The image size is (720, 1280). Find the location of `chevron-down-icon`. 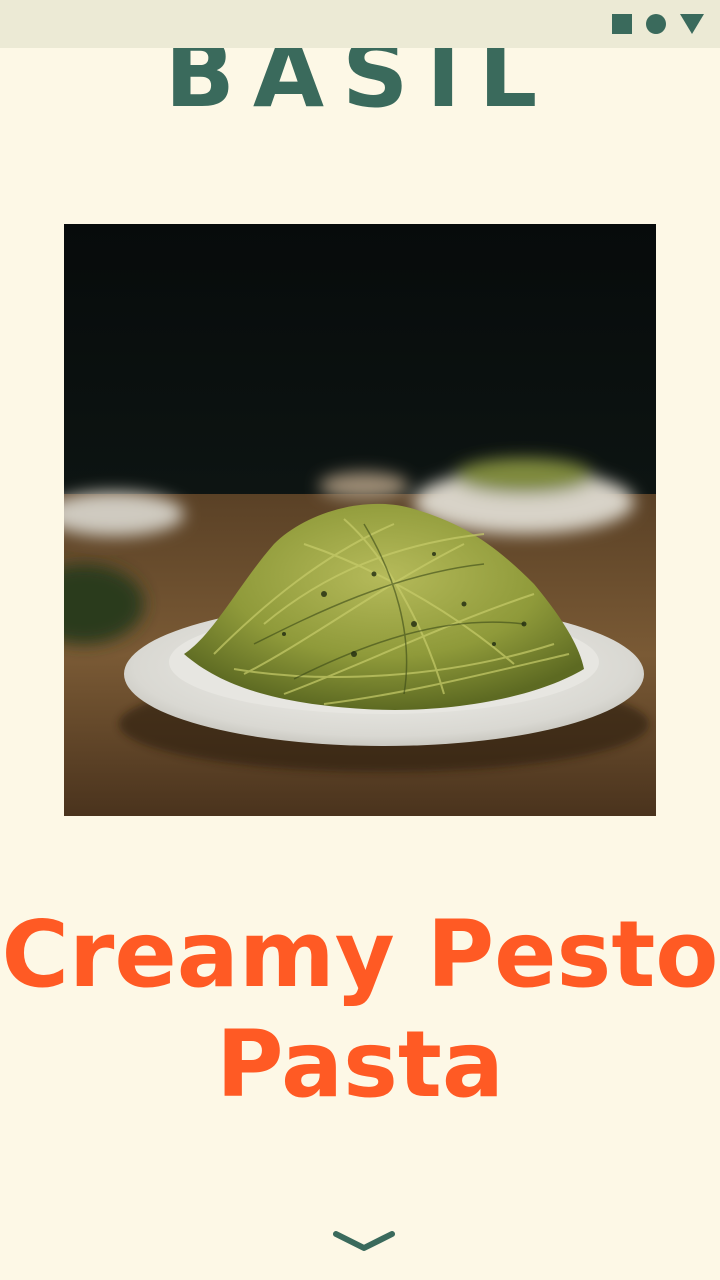

chevron-down-icon is located at coordinates (364, 1243).